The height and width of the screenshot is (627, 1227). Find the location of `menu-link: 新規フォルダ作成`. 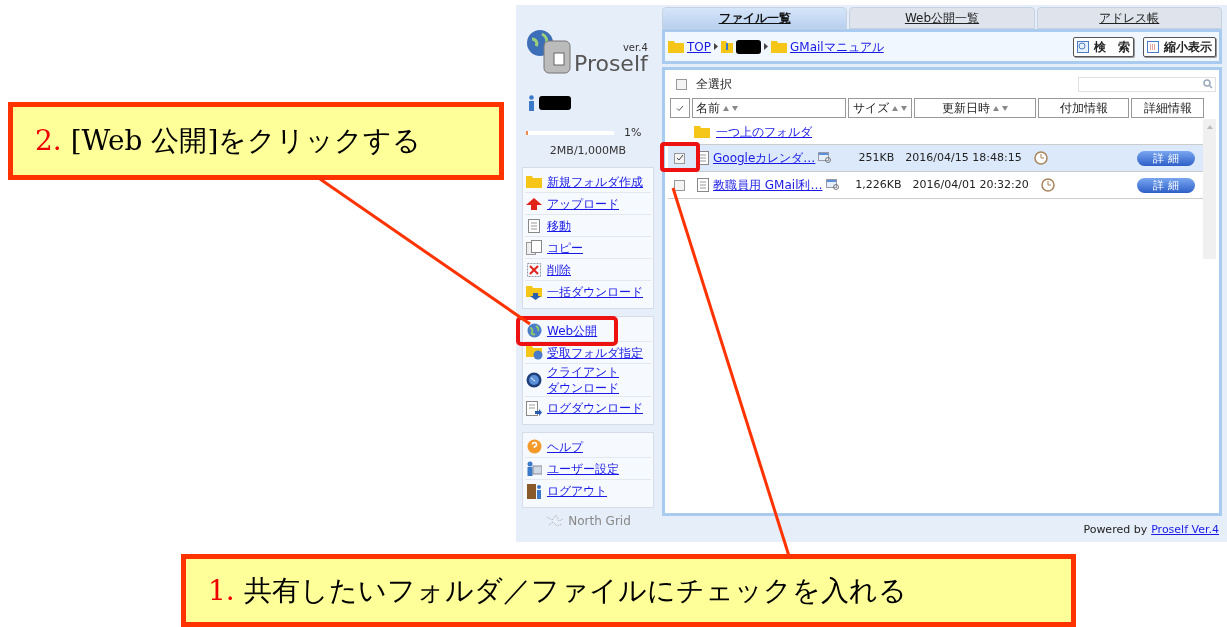

menu-link: 新規フォルダ作成 is located at coordinates (595, 181).